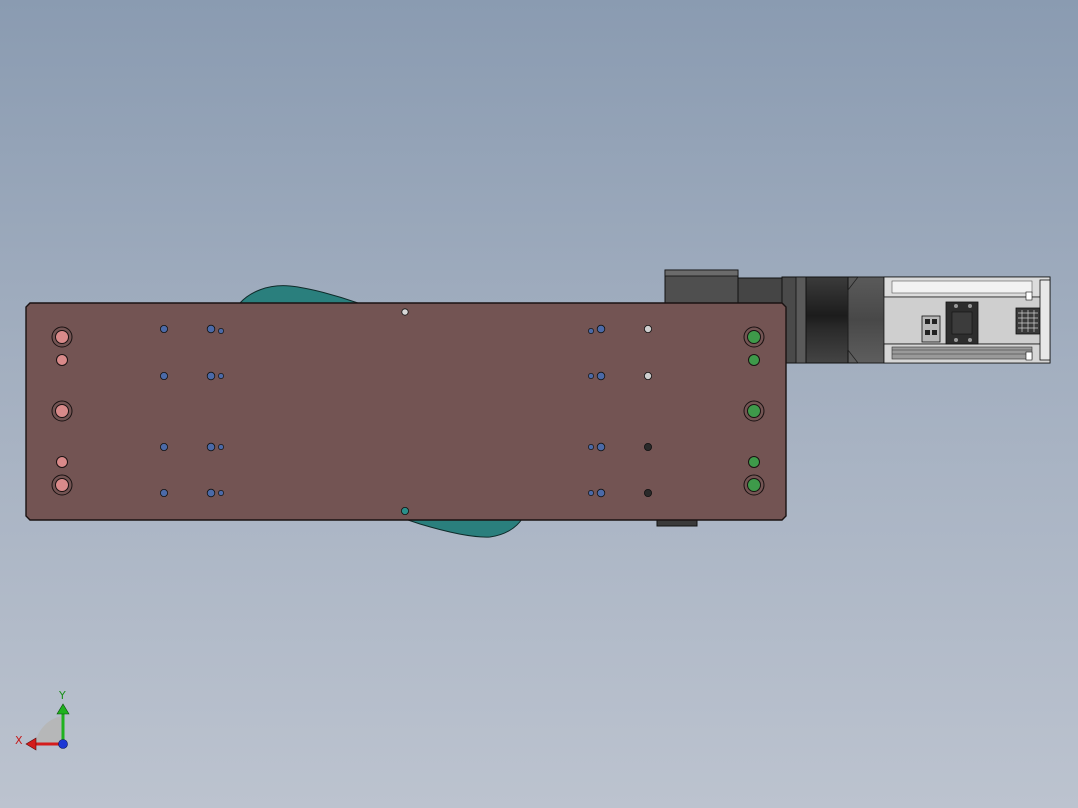  I want to click on pin-hole-left-top, so click(62, 360).